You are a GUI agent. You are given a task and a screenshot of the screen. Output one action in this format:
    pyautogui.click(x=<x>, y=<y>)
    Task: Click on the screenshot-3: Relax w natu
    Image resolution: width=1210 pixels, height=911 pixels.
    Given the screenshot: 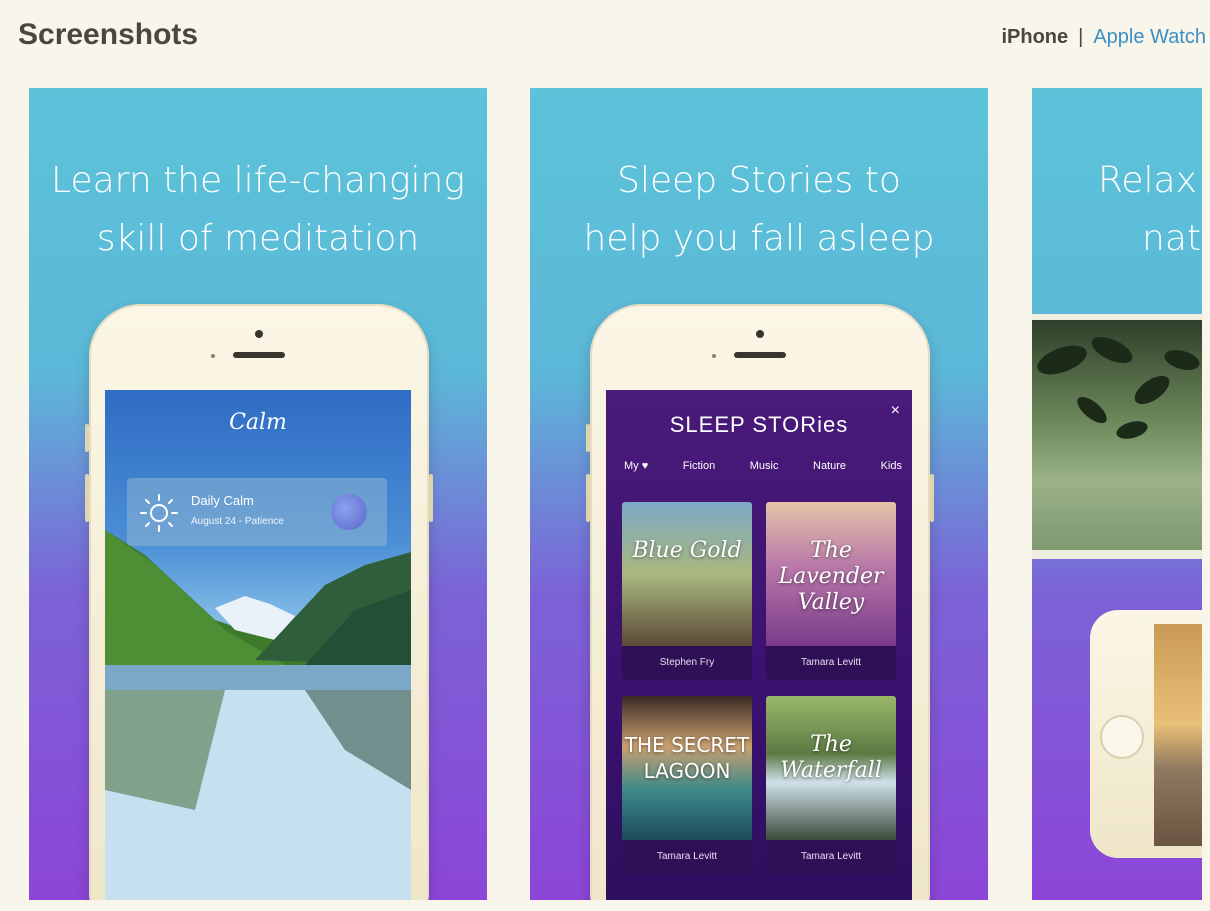 What is the action you would take?
    pyautogui.click(x=1117, y=494)
    